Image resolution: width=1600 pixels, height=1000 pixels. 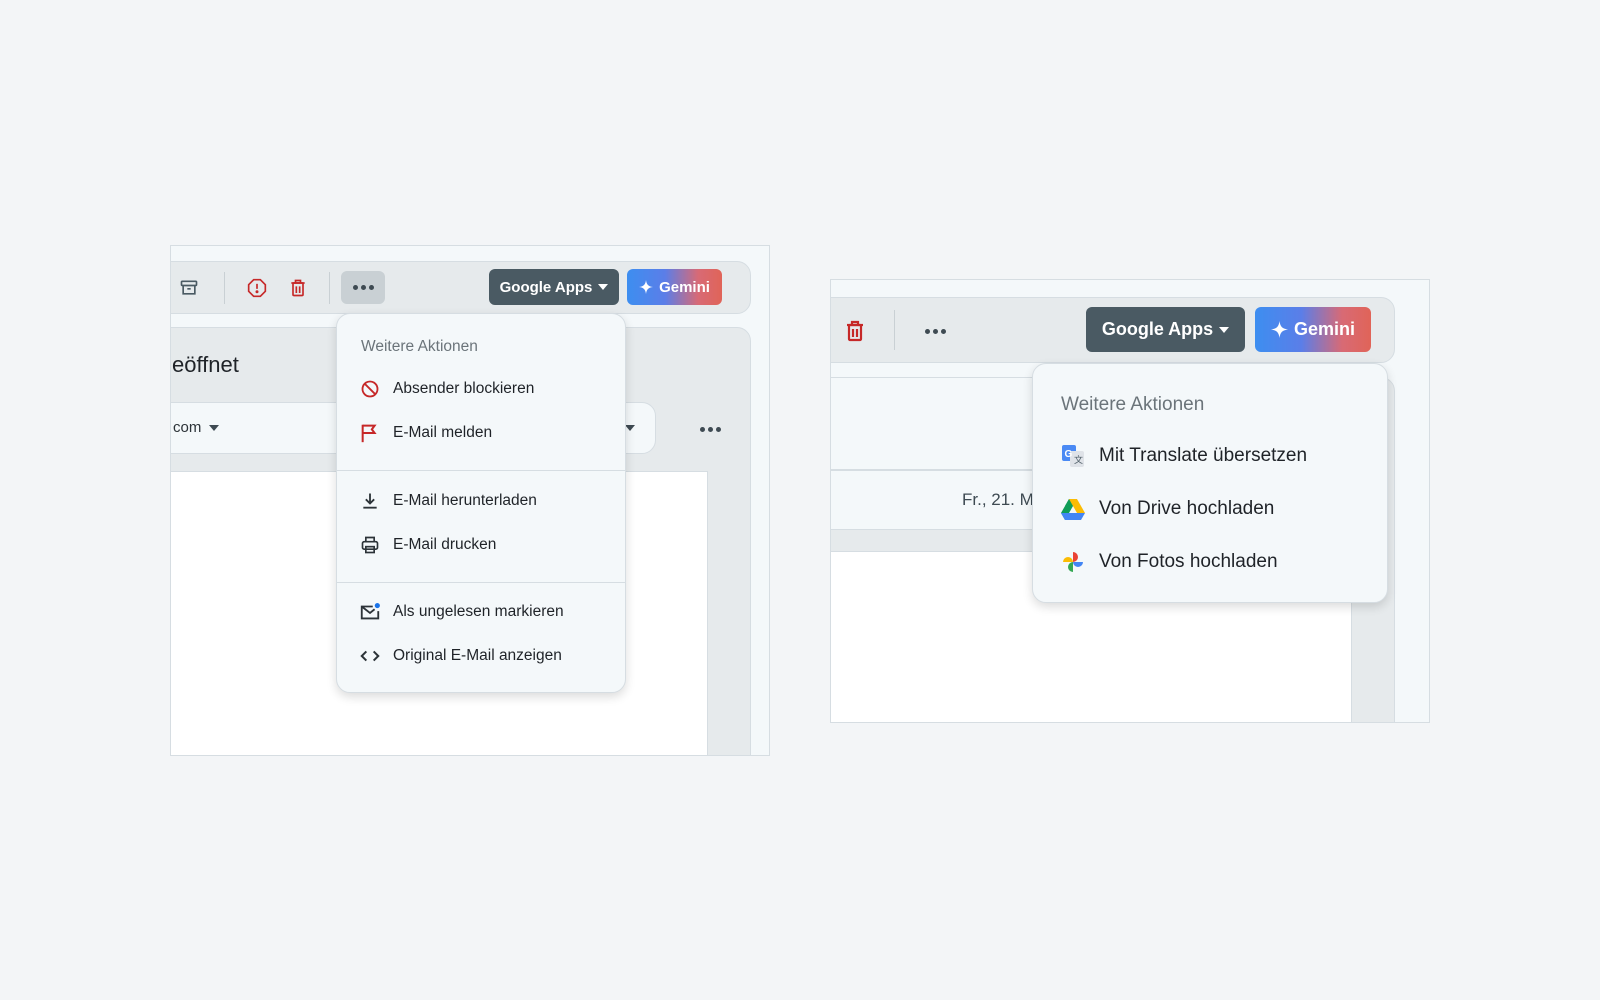 What do you see at coordinates (1073, 509) in the screenshot?
I see `google-drive-icon` at bounding box center [1073, 509].